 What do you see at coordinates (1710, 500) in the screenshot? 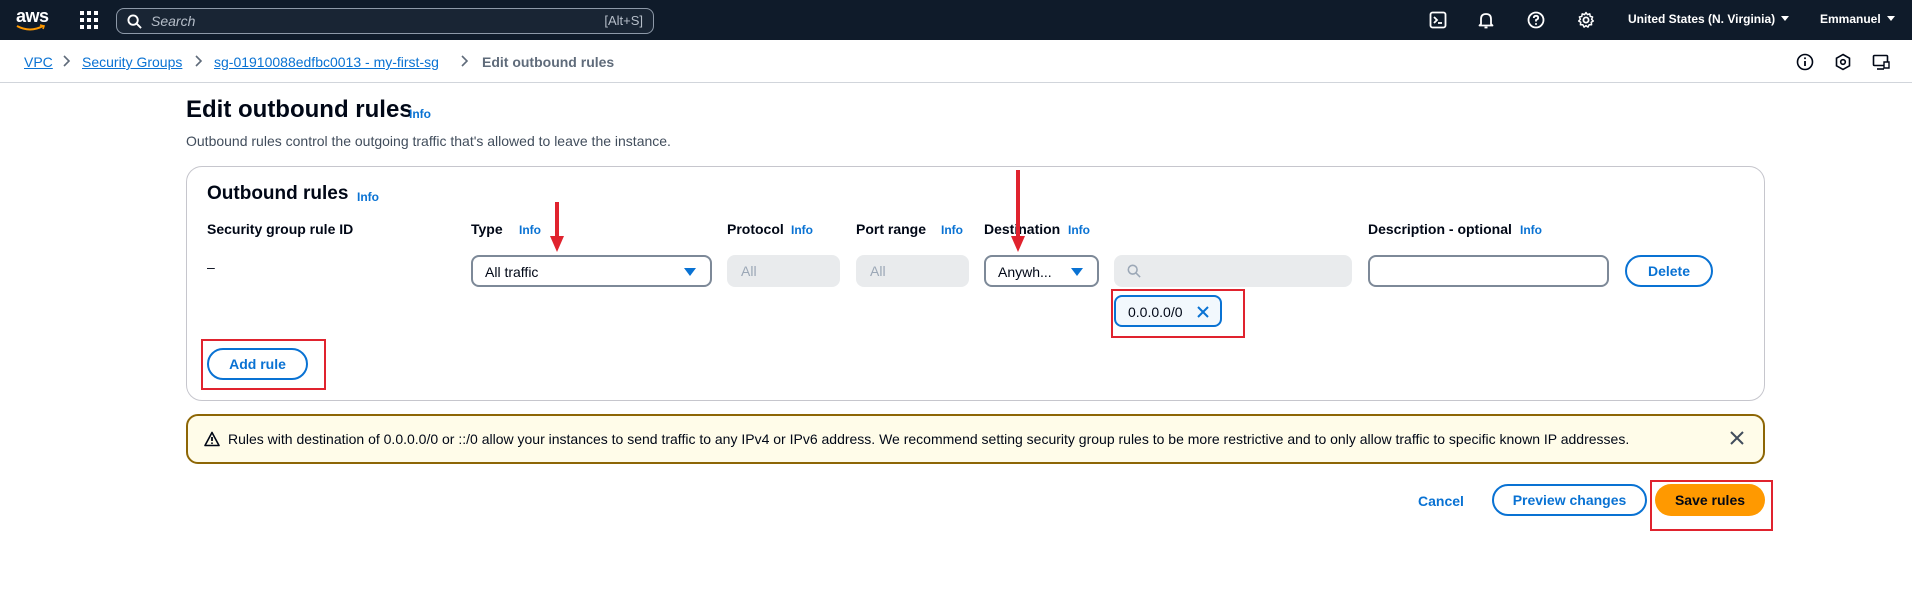
I see `save-rules-button: Save rules` at bounding box center [1710, 500].